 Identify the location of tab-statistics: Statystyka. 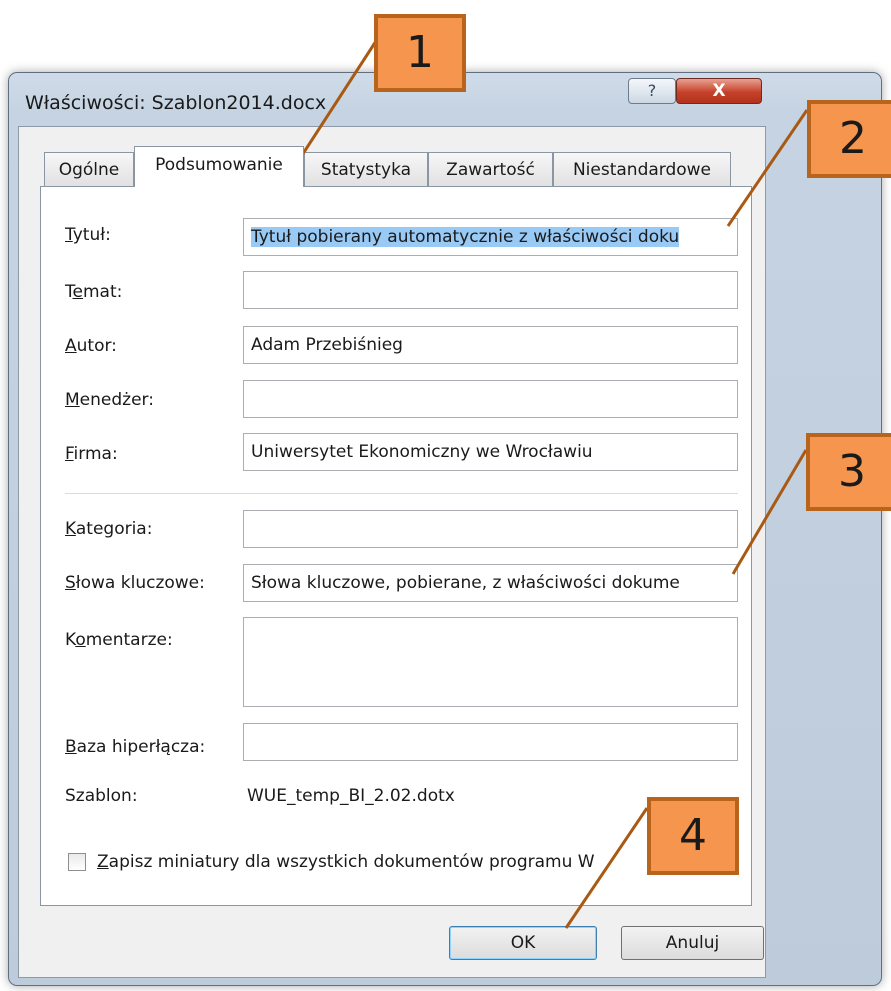
(366, 169).